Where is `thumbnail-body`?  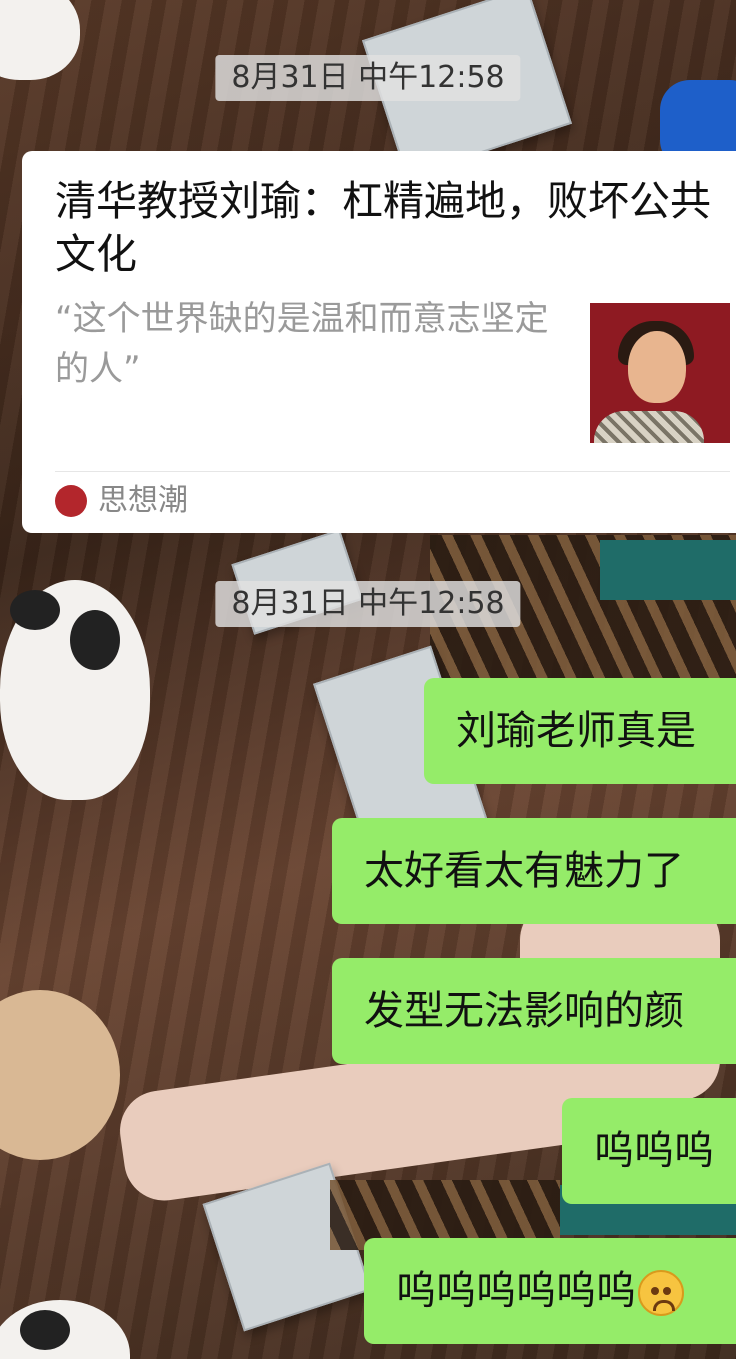 thumbnail-body is located at coordinates (649, 427).